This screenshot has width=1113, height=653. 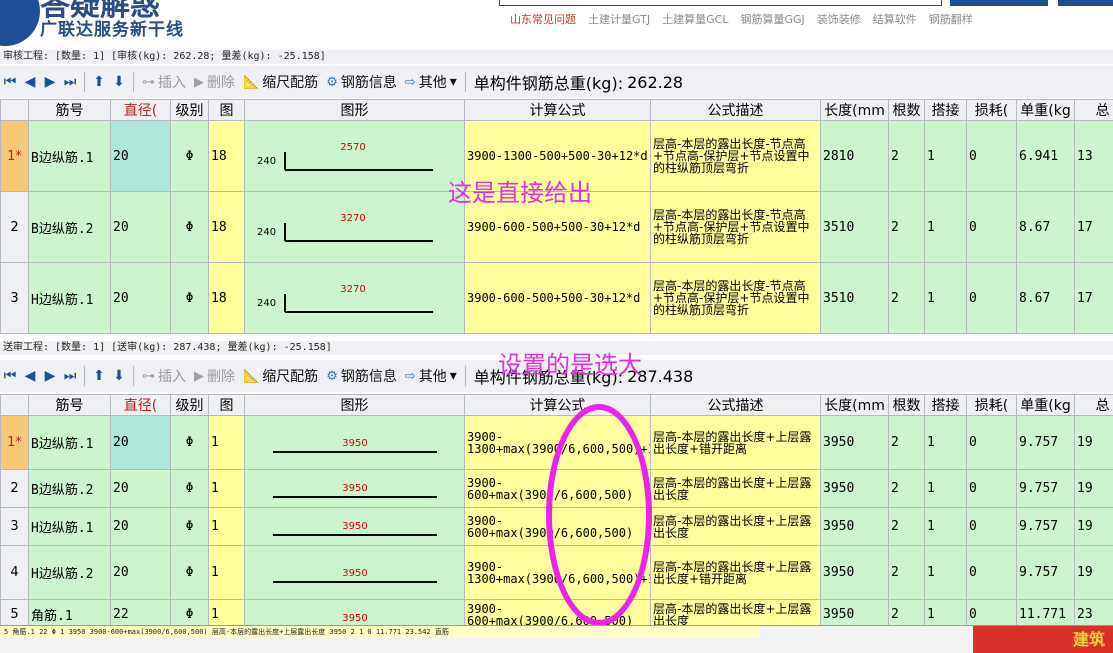 What do you see at coordinates (226, 110) in the screenshot?
I see `col-header: 图` at bounding box center [226, 110].